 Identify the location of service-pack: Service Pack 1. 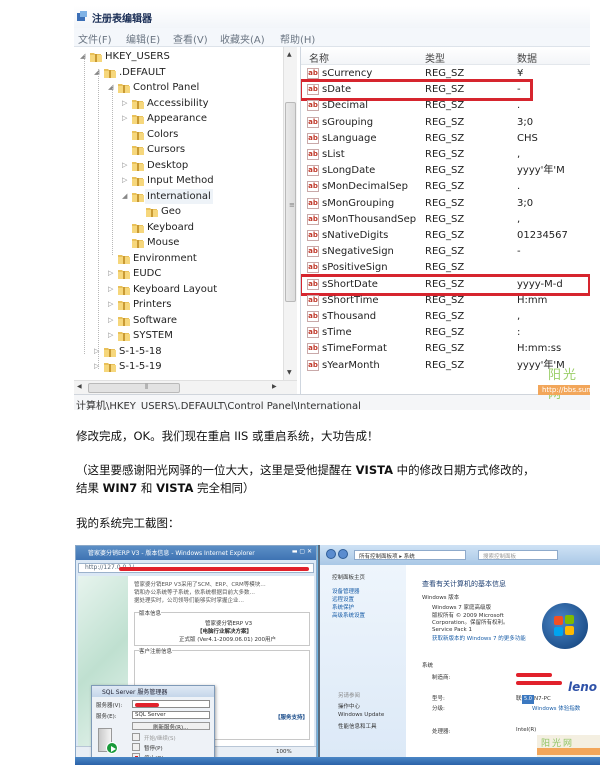
(452, 630).